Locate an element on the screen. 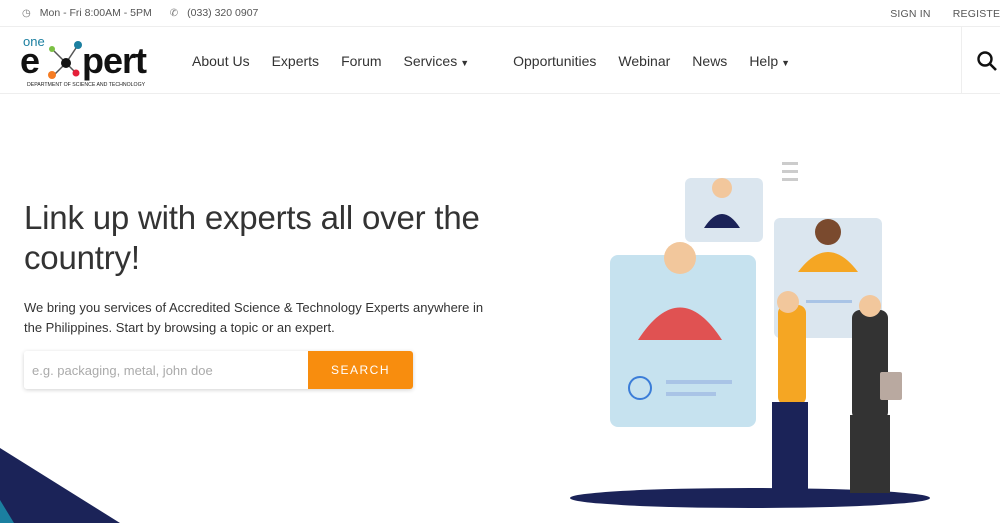 The image size is (1000, 523). sign-in-link: SIGN IN is located at coordinates (910, 14).